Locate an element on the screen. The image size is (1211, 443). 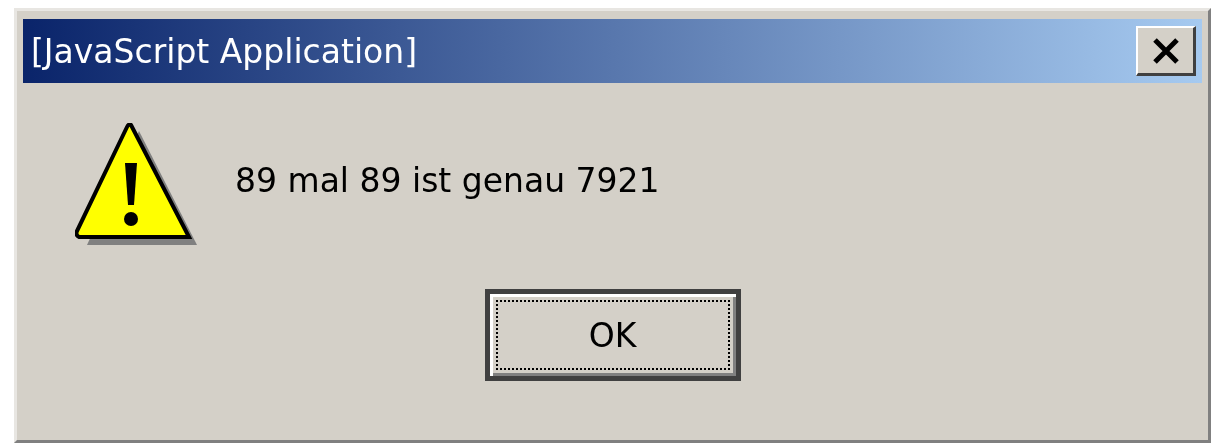
window-title: [JavaScript Application] is located at coordinates (224, 51).